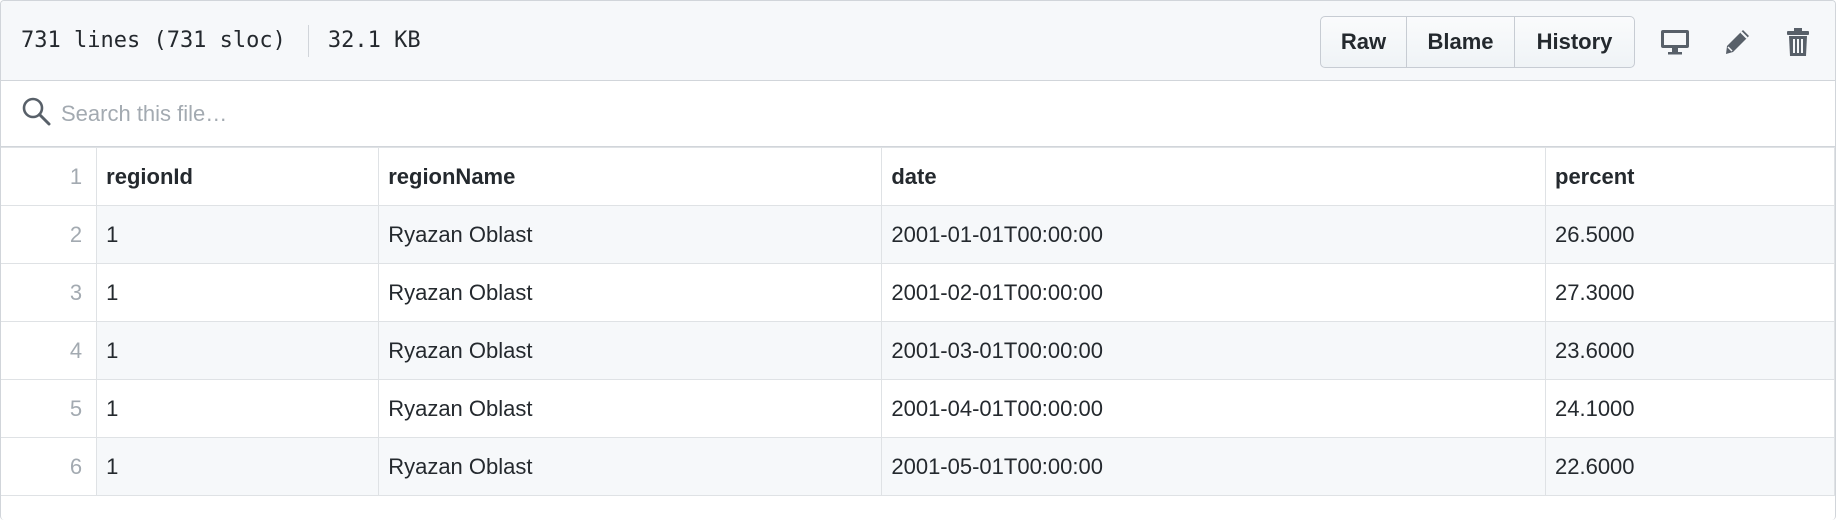  Describe the element at coordinates (49, 466) in the screenshot. I see `line-number: 6` at that location.